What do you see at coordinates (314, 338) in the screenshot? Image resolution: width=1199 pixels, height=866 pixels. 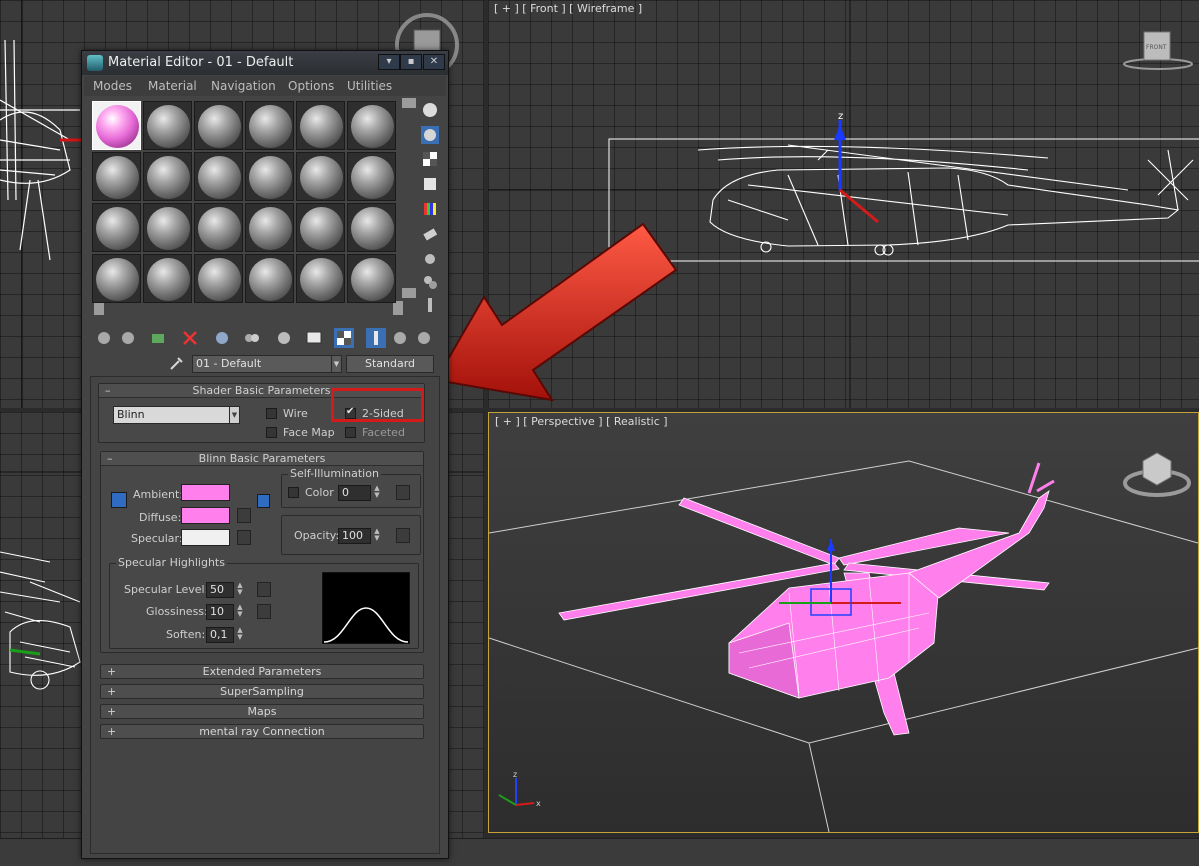 I see `show-in-viewport-icon` at bounding box center [314, 338].